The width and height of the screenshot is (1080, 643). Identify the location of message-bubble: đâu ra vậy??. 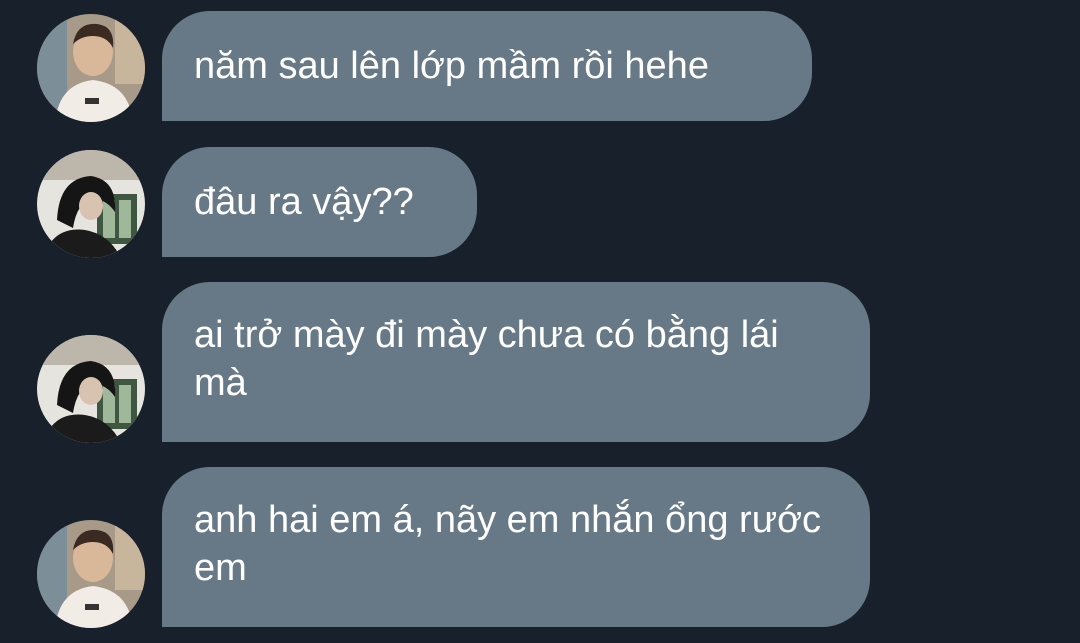
(319, 202).